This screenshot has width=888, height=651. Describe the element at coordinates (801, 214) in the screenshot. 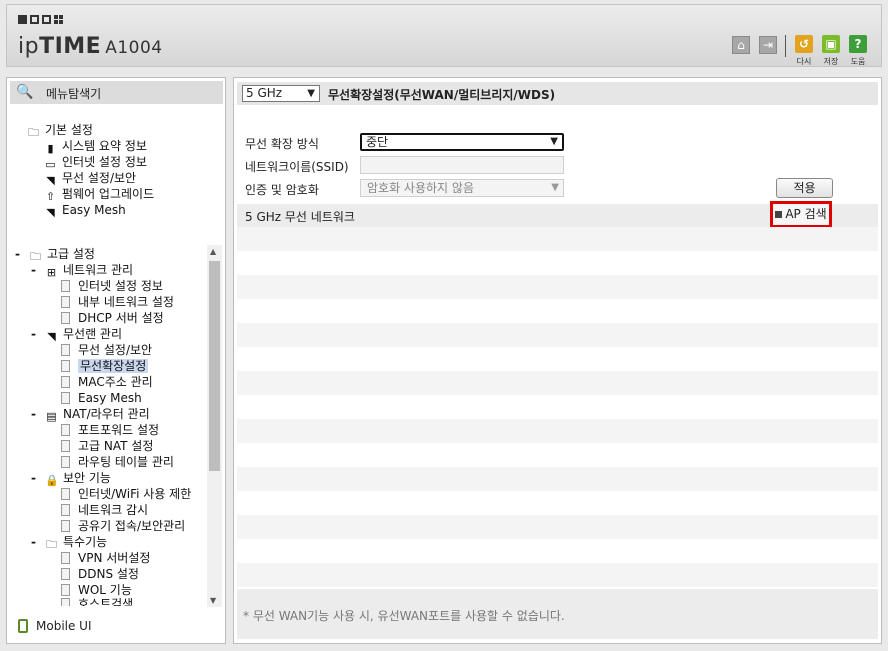

I see `ap-search-button: AP 검색` at that location.